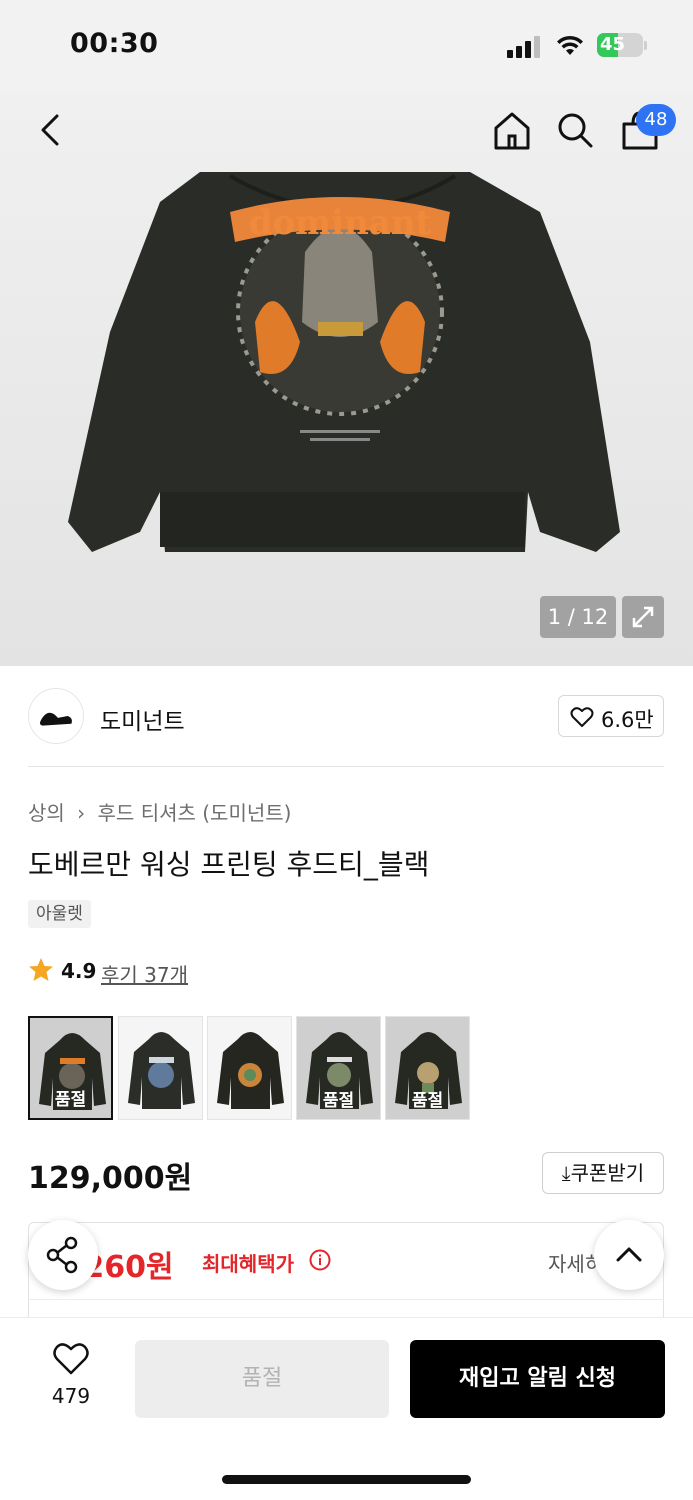  I want to click on review-link: 후기 37개, so click(144, 973).